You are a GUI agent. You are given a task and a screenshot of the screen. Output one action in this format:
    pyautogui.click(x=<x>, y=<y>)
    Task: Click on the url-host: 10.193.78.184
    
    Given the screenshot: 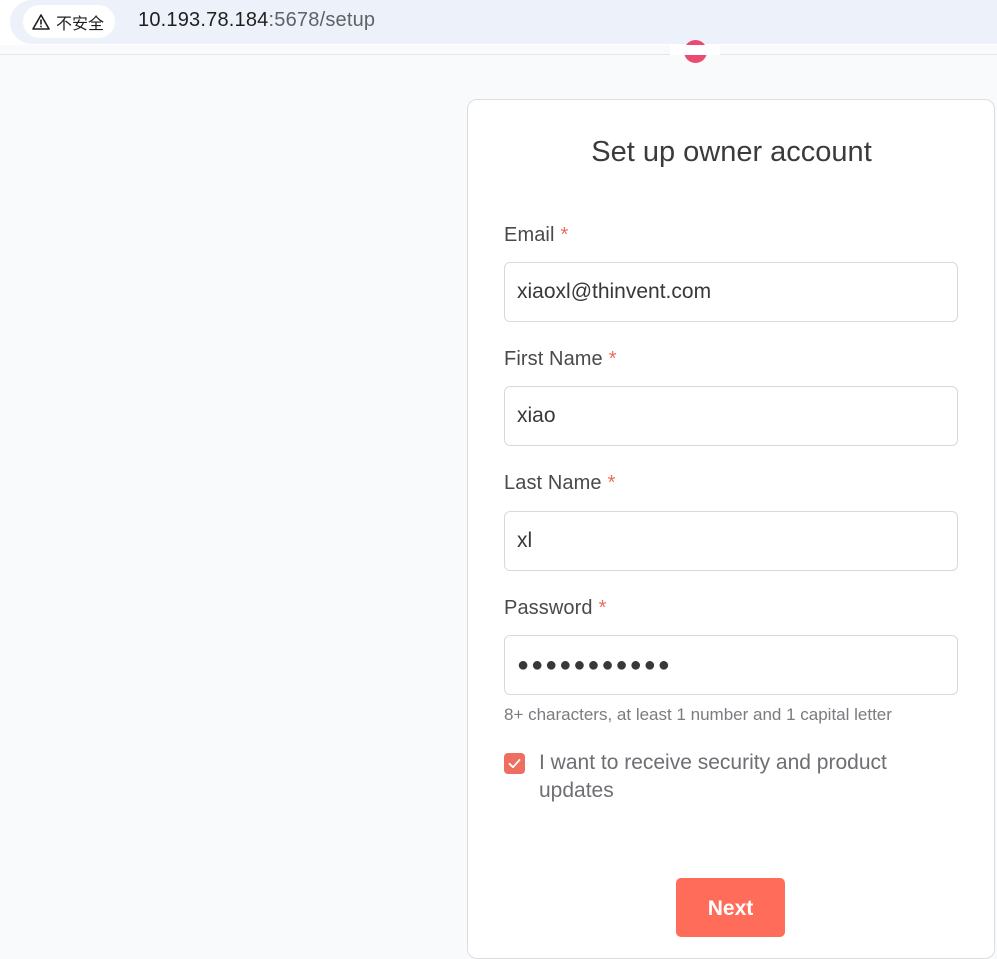 What is the action you would take?
    pyautogui.click(x=203, y=20)
    